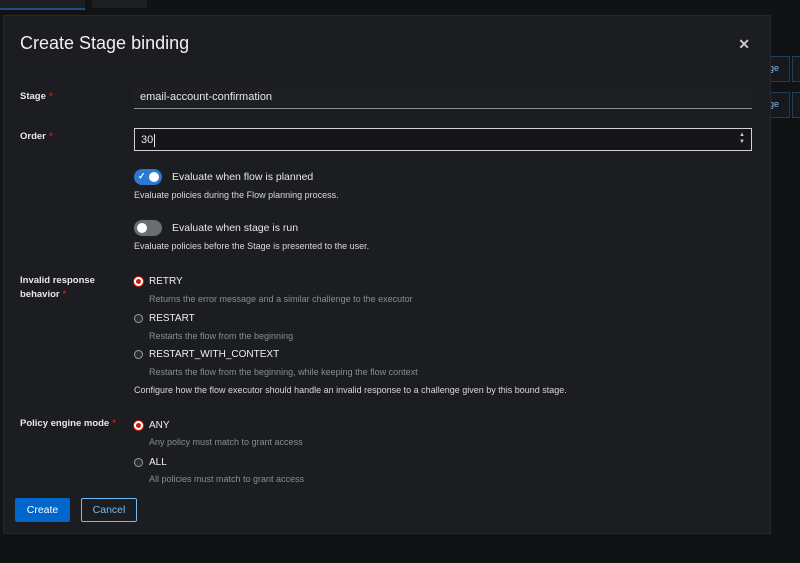 This screenshot has width=800, height=563. I want to click on stage-select: email-account-confirmation, so click(443, 97).